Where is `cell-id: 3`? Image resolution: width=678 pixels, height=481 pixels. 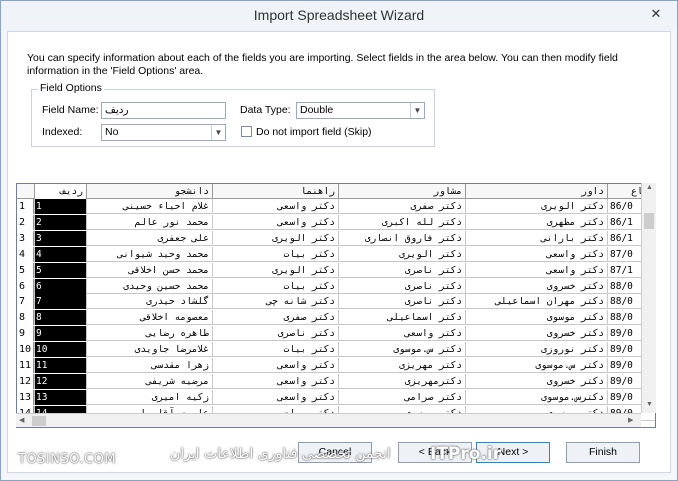 cell-id: 3 is located at coordinates (60, 238).